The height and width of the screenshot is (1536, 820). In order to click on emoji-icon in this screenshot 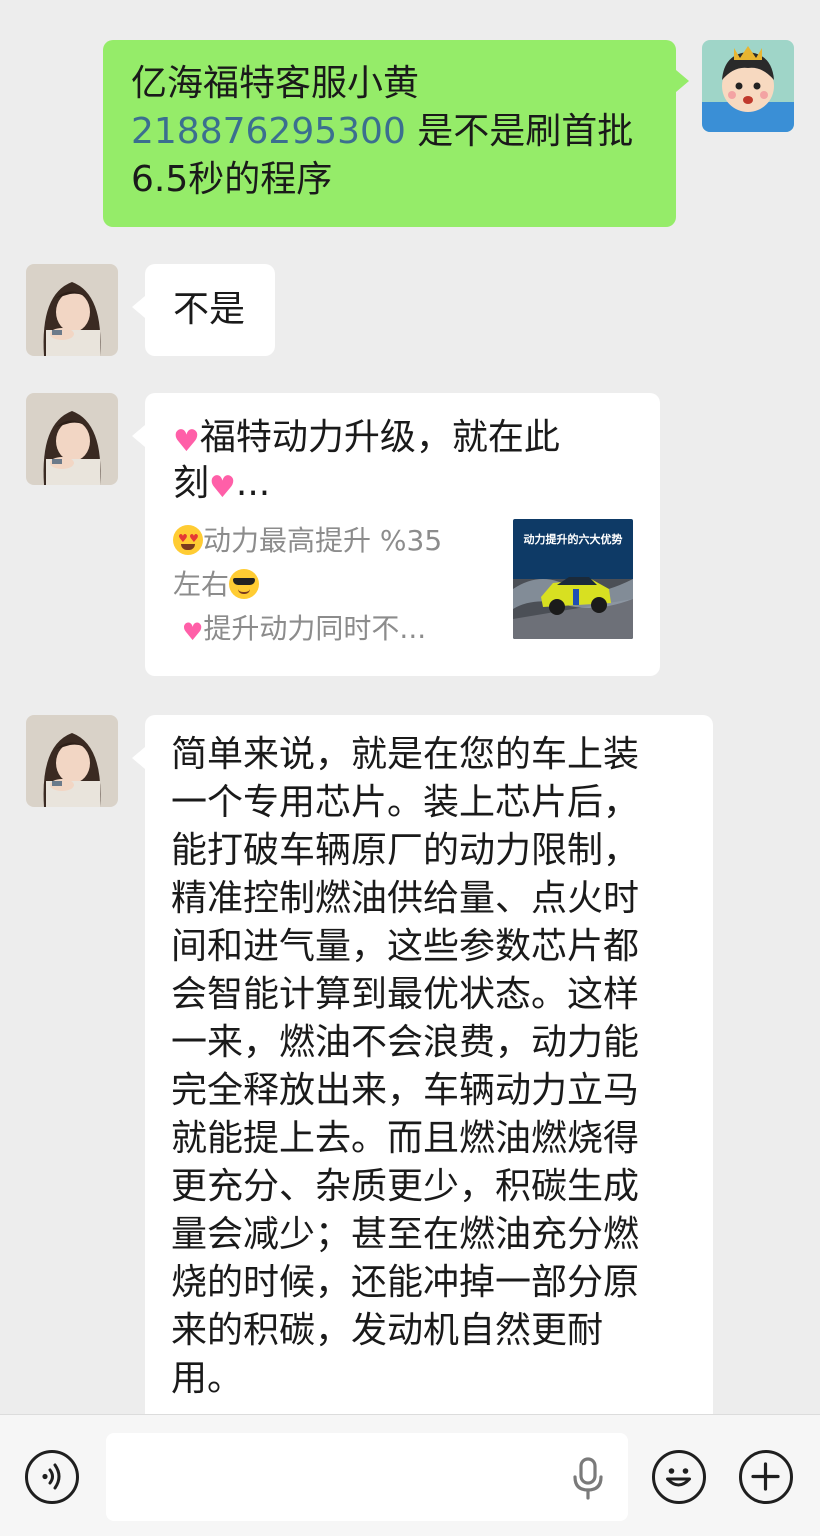, I will do `click(678, 1477)`.